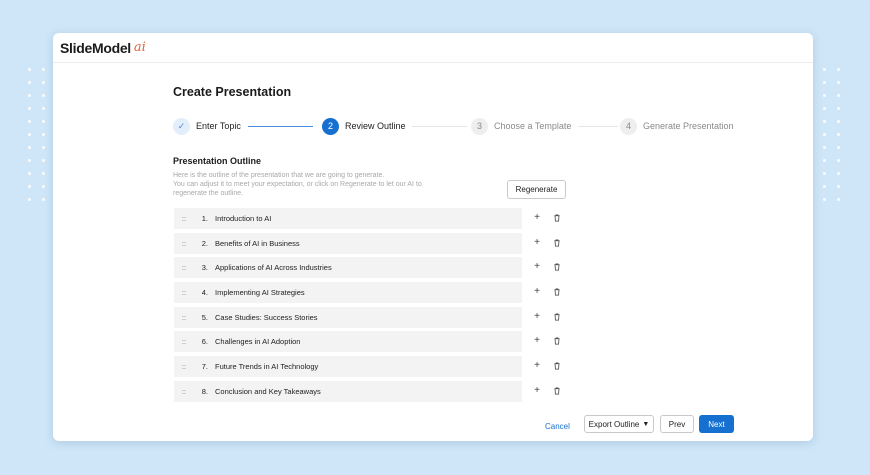 The image size is (870, 475). What do you see at coordinates (232, 92) in the screenshot?
I see `page-title: Create Presentation` at bounding box center [232, 92].